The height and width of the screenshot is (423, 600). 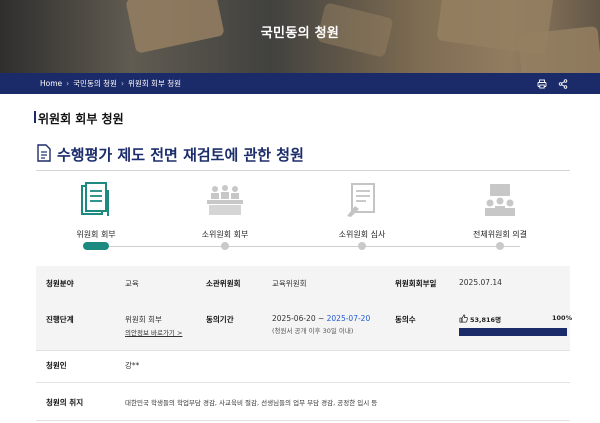 I want to click on print-icon, so click(x=541, y=83).